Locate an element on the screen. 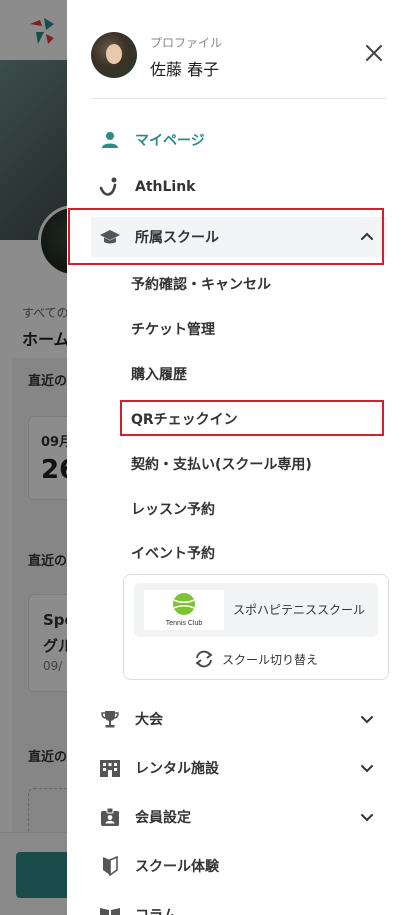 The width and height of the screenshot is (412, 915). current-school-card: Tennis Club スポハピテニススクール is located at coordinates (256, 610).